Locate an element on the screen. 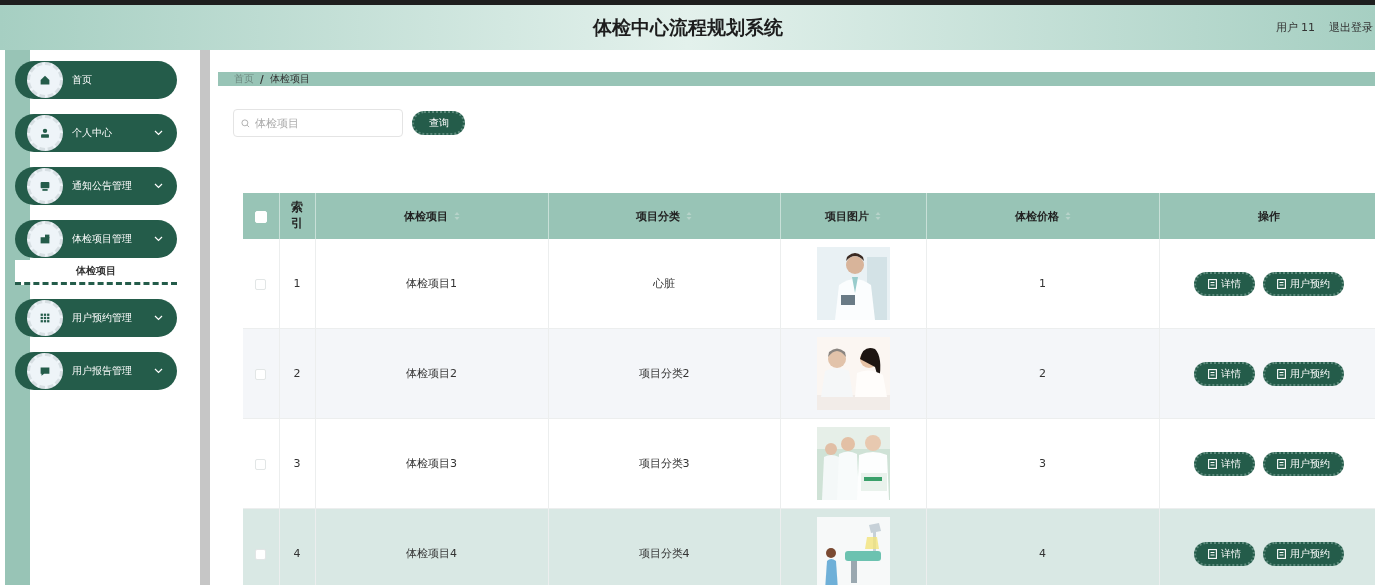  column-header: 索引 is located at coordinates (297, 216).